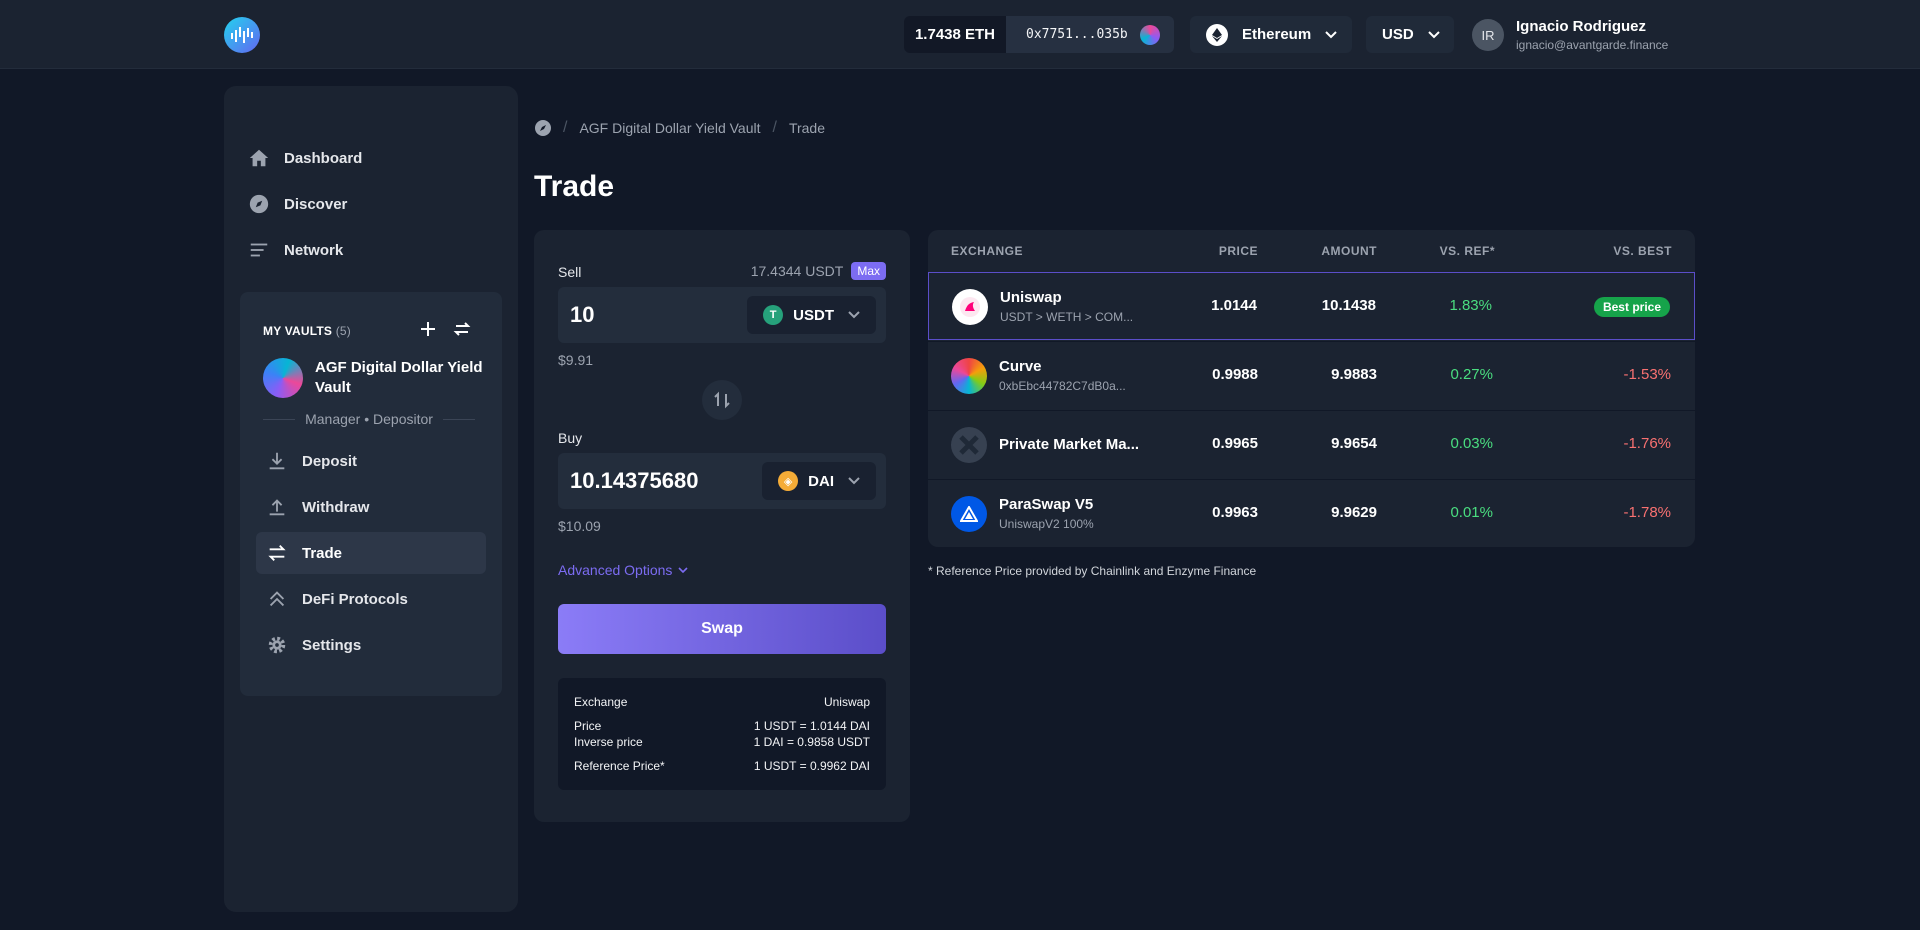  Describe the element at coordinates (1467, 251) in the screenshot. I see `header-vs-ref: VS. REF*` at that location.